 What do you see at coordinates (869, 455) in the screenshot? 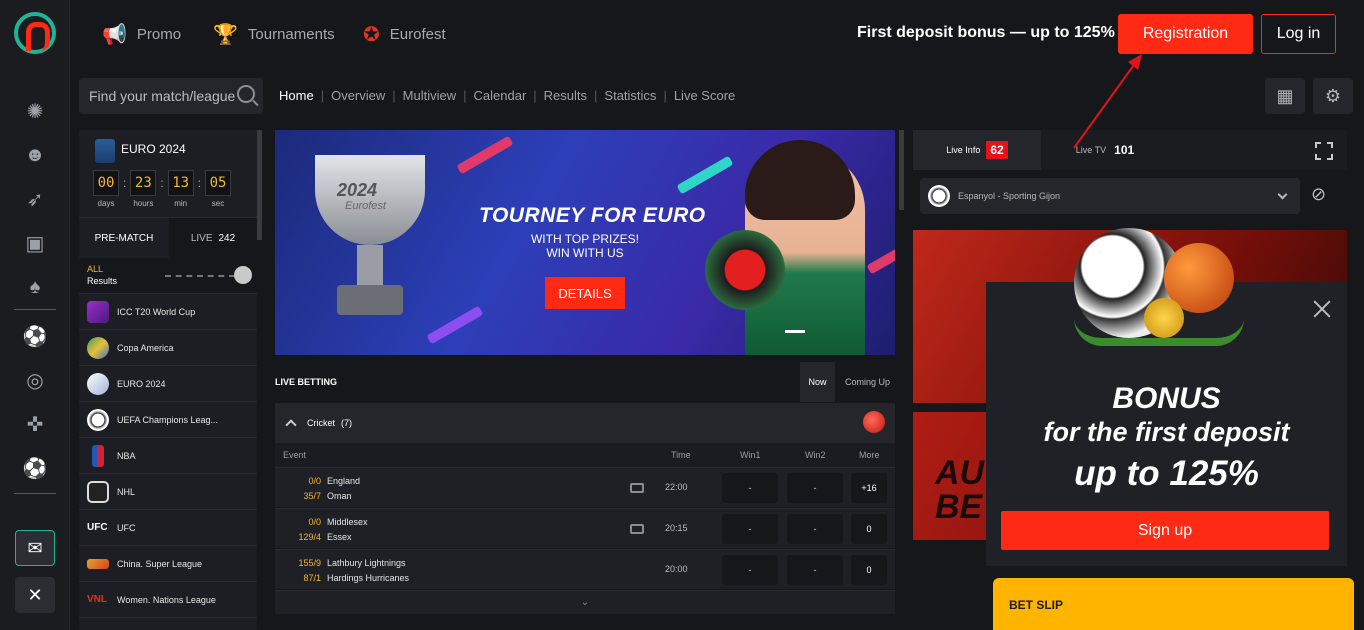
I see `col-more: More` at bounding box center [869, 455].